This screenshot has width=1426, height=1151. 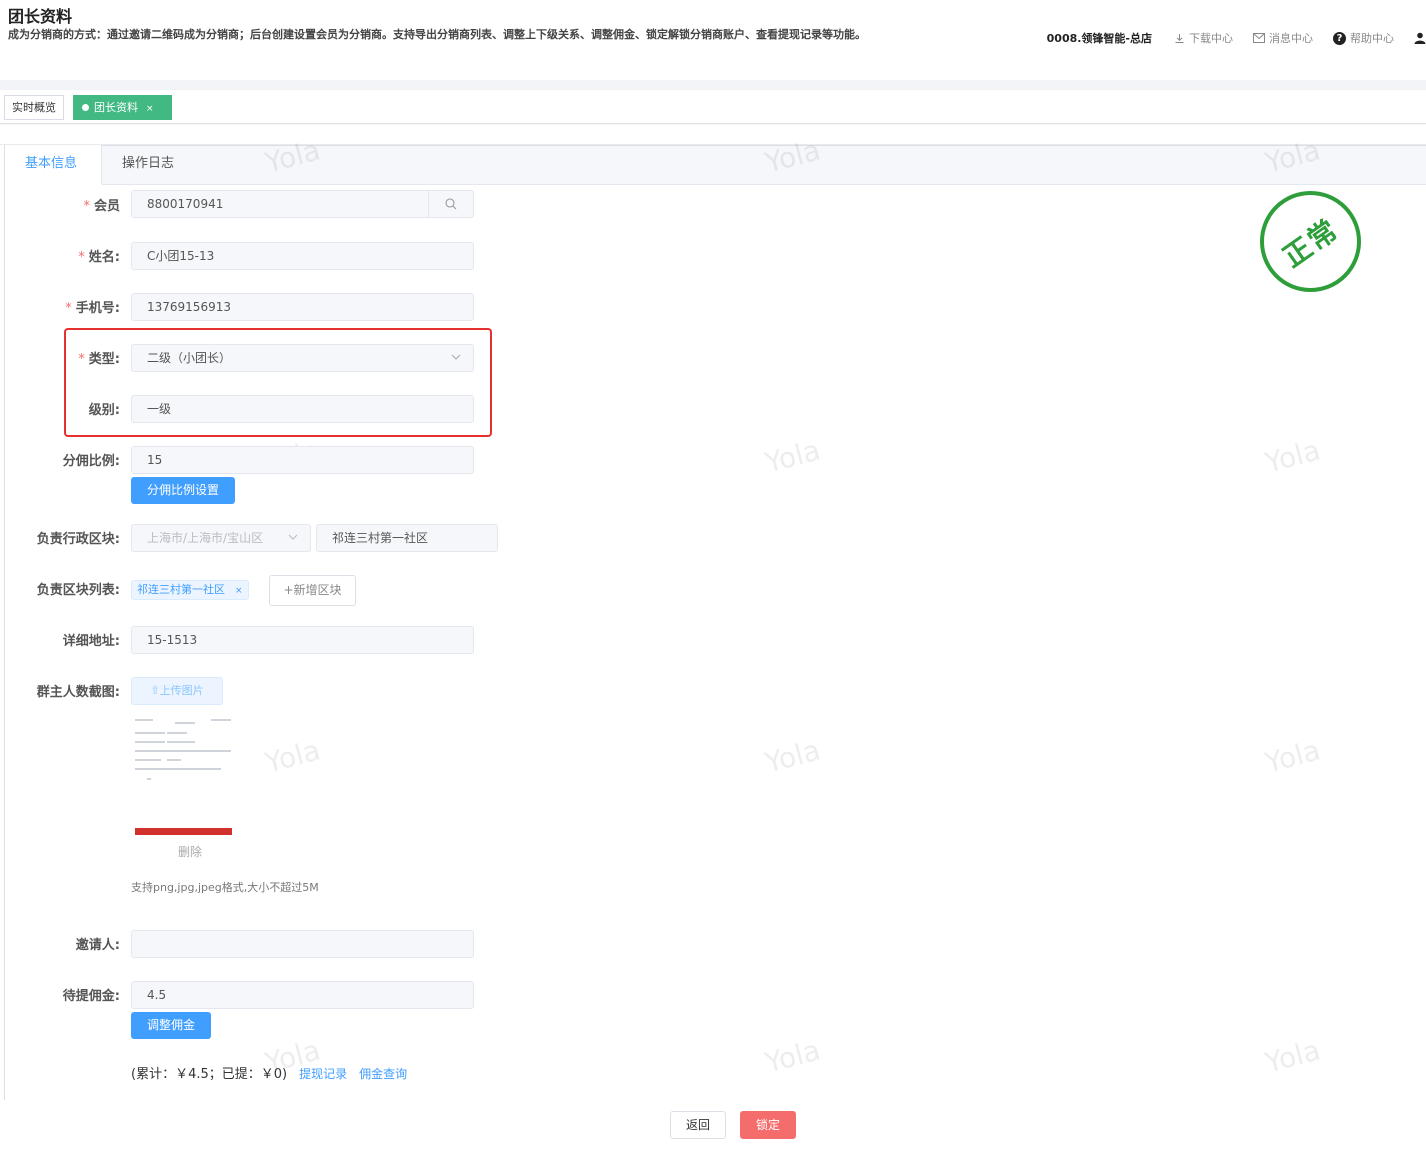 I want to click on type-select: 二级（小团长）, so click(x=302, y=358).